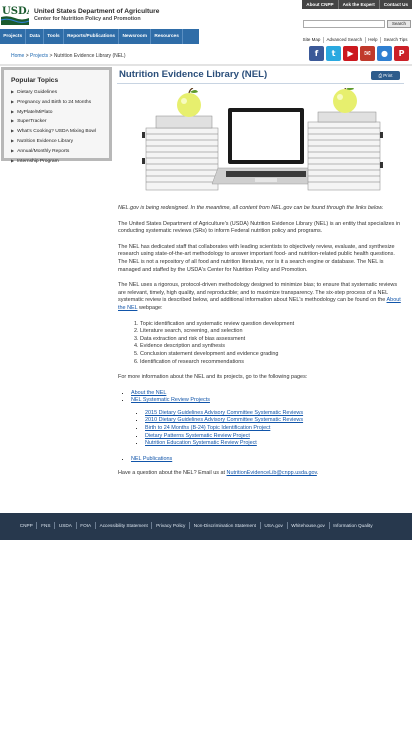  What do you see at coordinates (43, 151) in the screenshot?
I see `sidebar-item-label: Annual/Monthly Reports` at bounding box center [43, 151].